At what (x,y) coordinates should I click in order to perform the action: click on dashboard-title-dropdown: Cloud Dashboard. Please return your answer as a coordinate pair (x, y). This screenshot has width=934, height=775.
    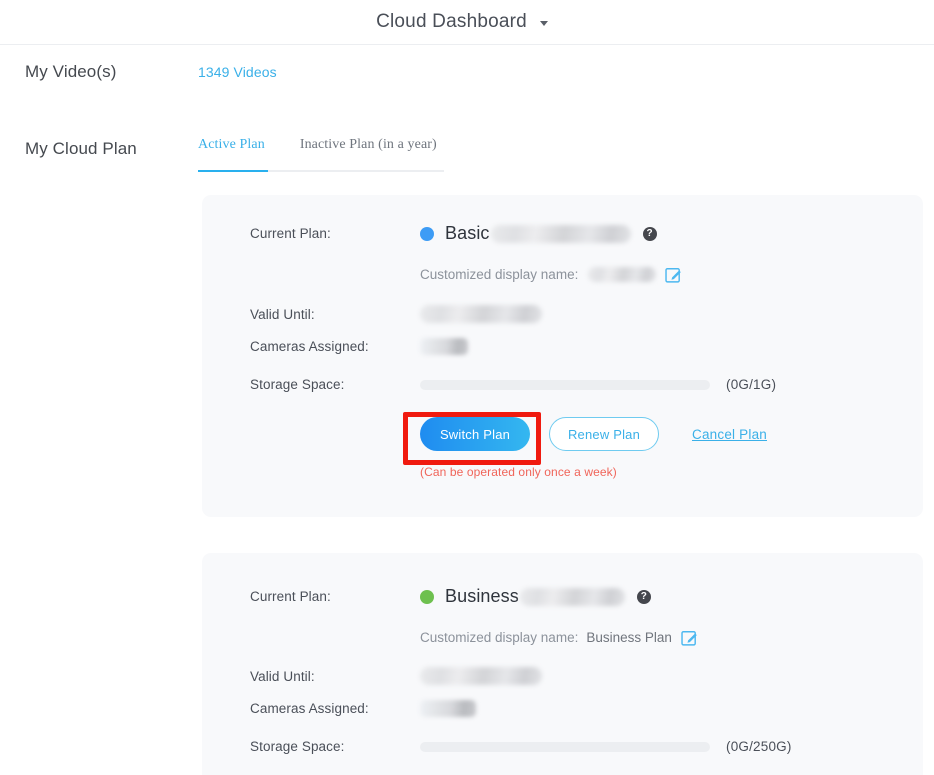
    Looking at the image, I should click on (462, 22).